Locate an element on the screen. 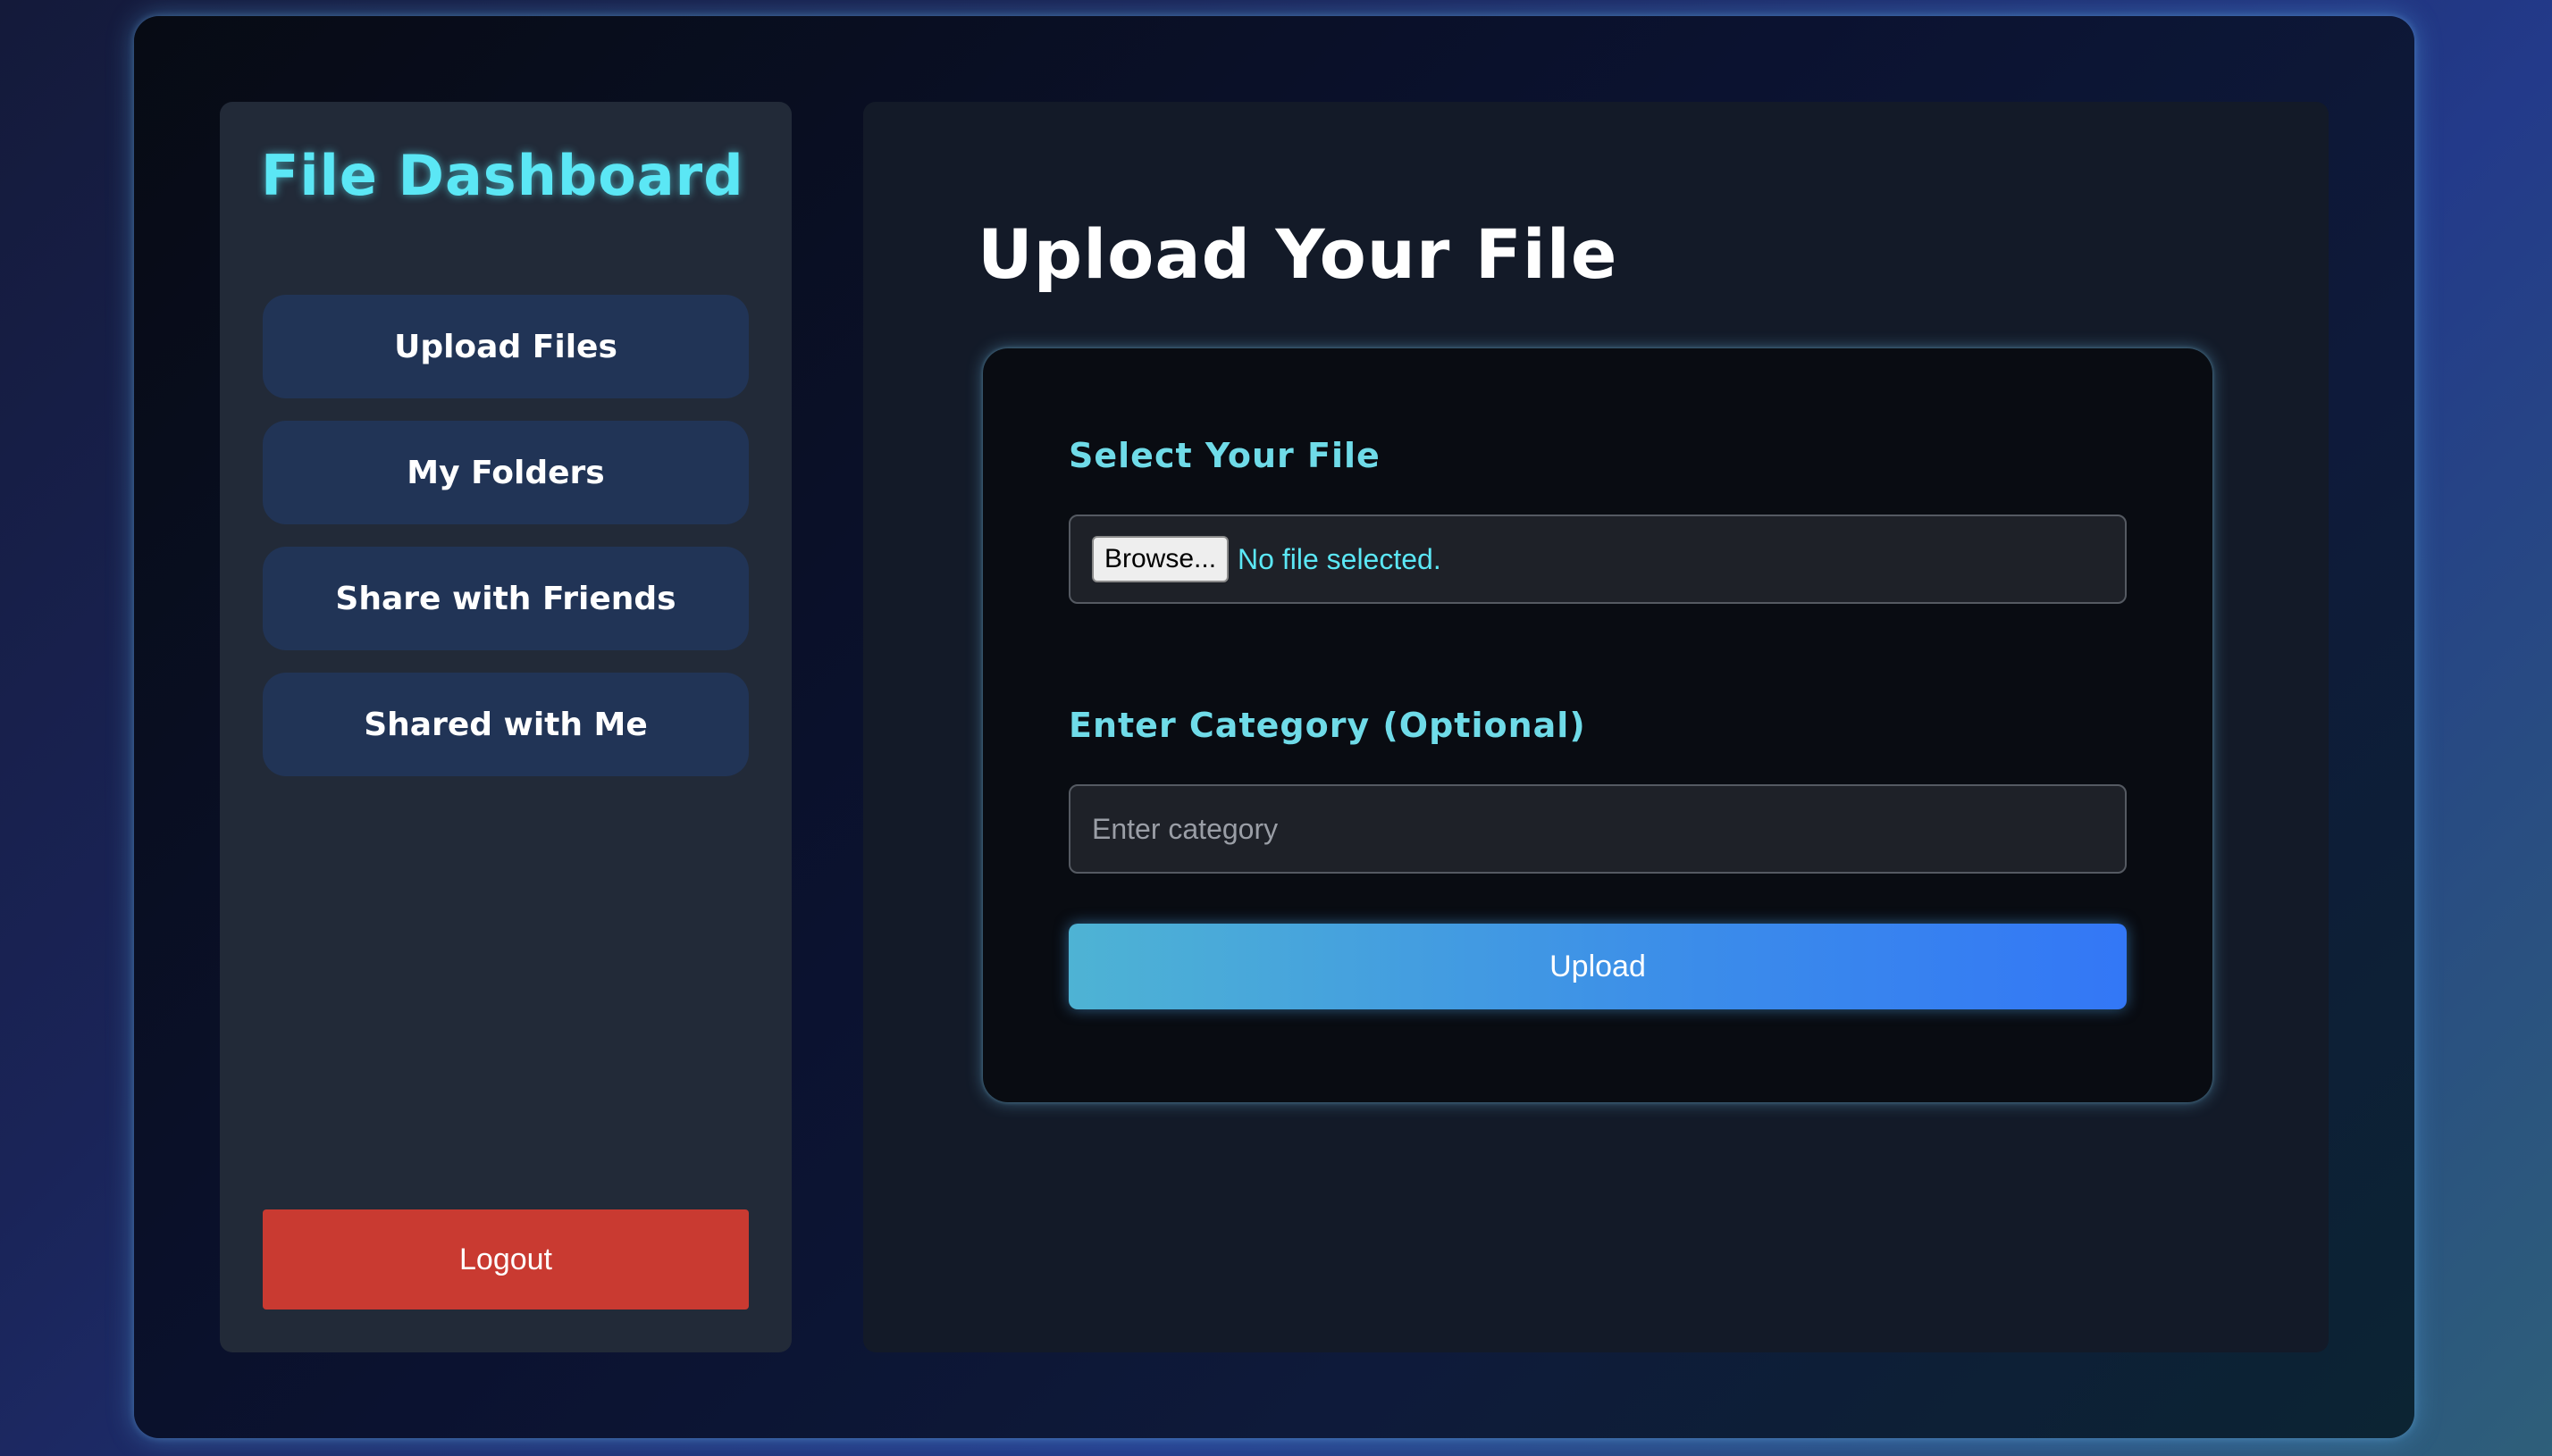 The width and height of the screenshot is (2552, 1456). category-field-label: Enter Category (Optional) is located at coordinates (1327, 725).